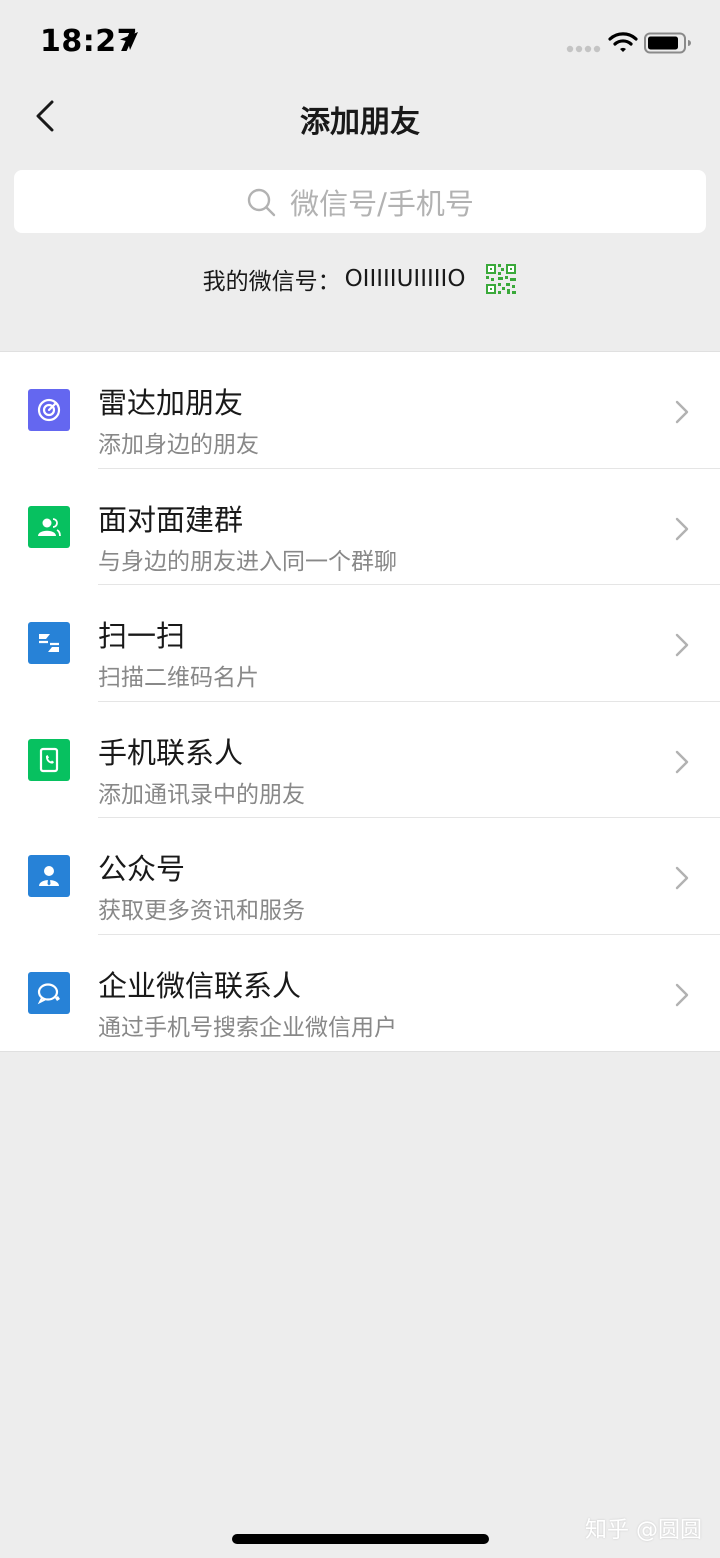 This screenshot has width=720, height=1558. I want to click on phone-icon, so click(49, 759).